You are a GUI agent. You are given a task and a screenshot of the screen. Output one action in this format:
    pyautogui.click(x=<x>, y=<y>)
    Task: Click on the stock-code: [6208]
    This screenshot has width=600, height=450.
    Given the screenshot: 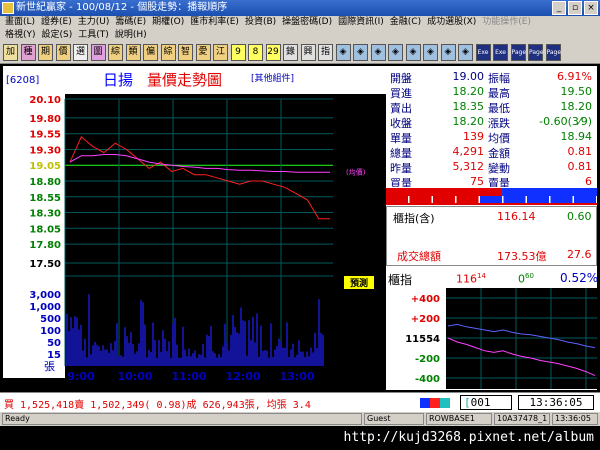 What is the action you would take?
    pyautogui.click(x=22, y=80)
    